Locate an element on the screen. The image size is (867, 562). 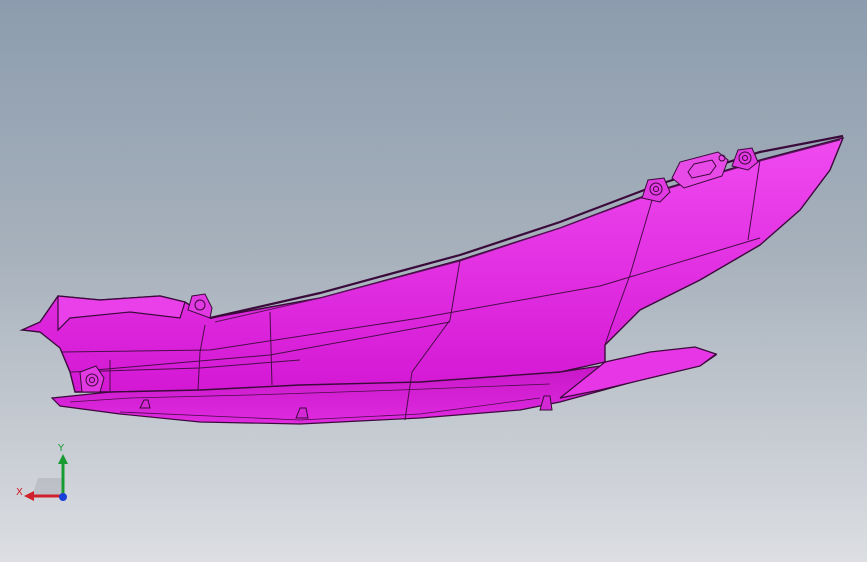
coordinate-triad: X Y is located at coordinates (45, 475).